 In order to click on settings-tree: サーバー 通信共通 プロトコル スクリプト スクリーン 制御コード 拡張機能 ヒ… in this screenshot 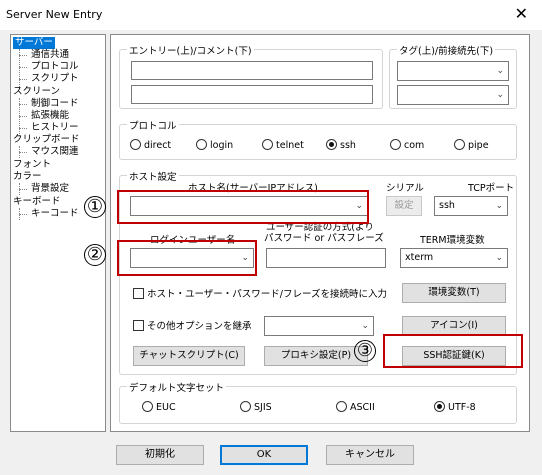, I will do `click(58, 233)`.